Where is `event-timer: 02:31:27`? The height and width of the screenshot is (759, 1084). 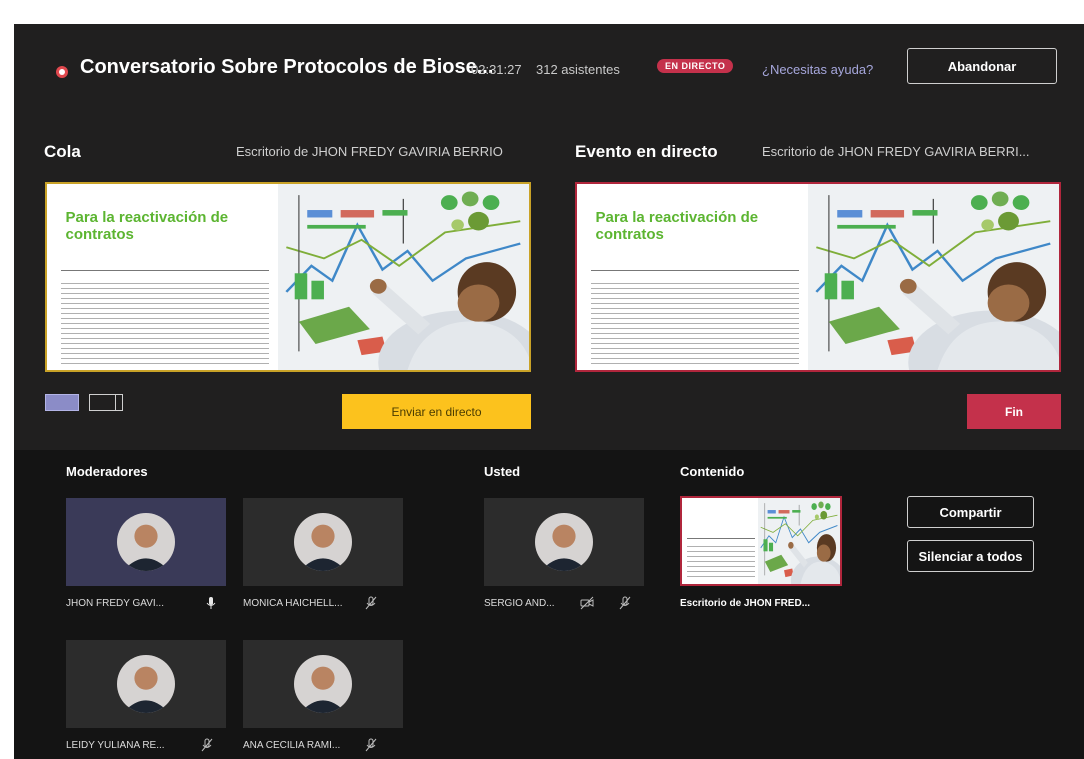
event-timer: 02:31:27 is located at coordinates (496, 69).